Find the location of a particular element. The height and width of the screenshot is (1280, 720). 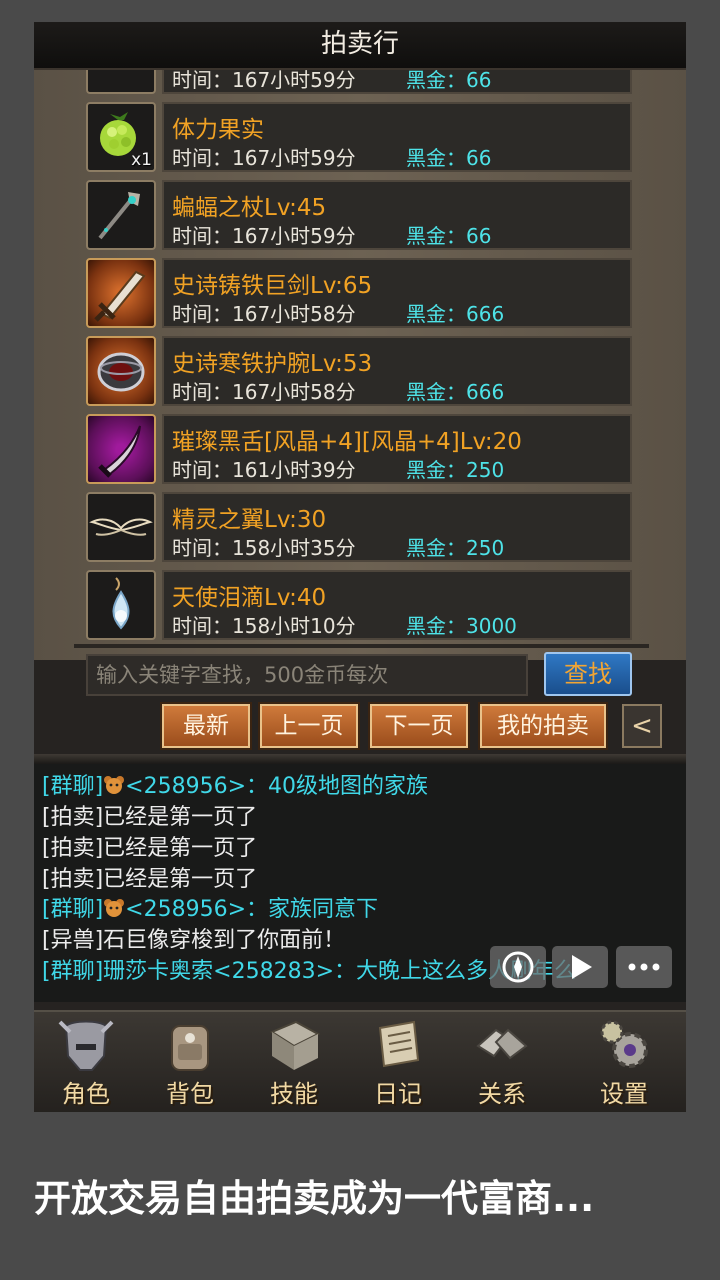

item-info: 璀璨黑舌[风晶+4][风晶+4]Lv:20 时间：161小时39分 黑金：250 is located at coordinates (397, 449).